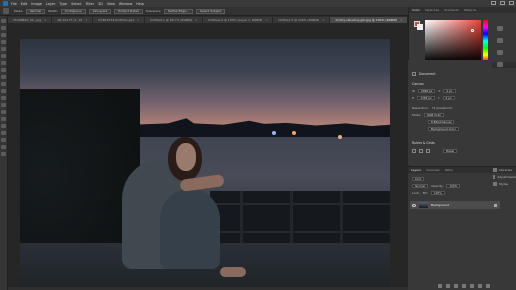  Describe the element at coordinates (90, 4) in the screenshot. I see `menu-filter: Filter` at that location.